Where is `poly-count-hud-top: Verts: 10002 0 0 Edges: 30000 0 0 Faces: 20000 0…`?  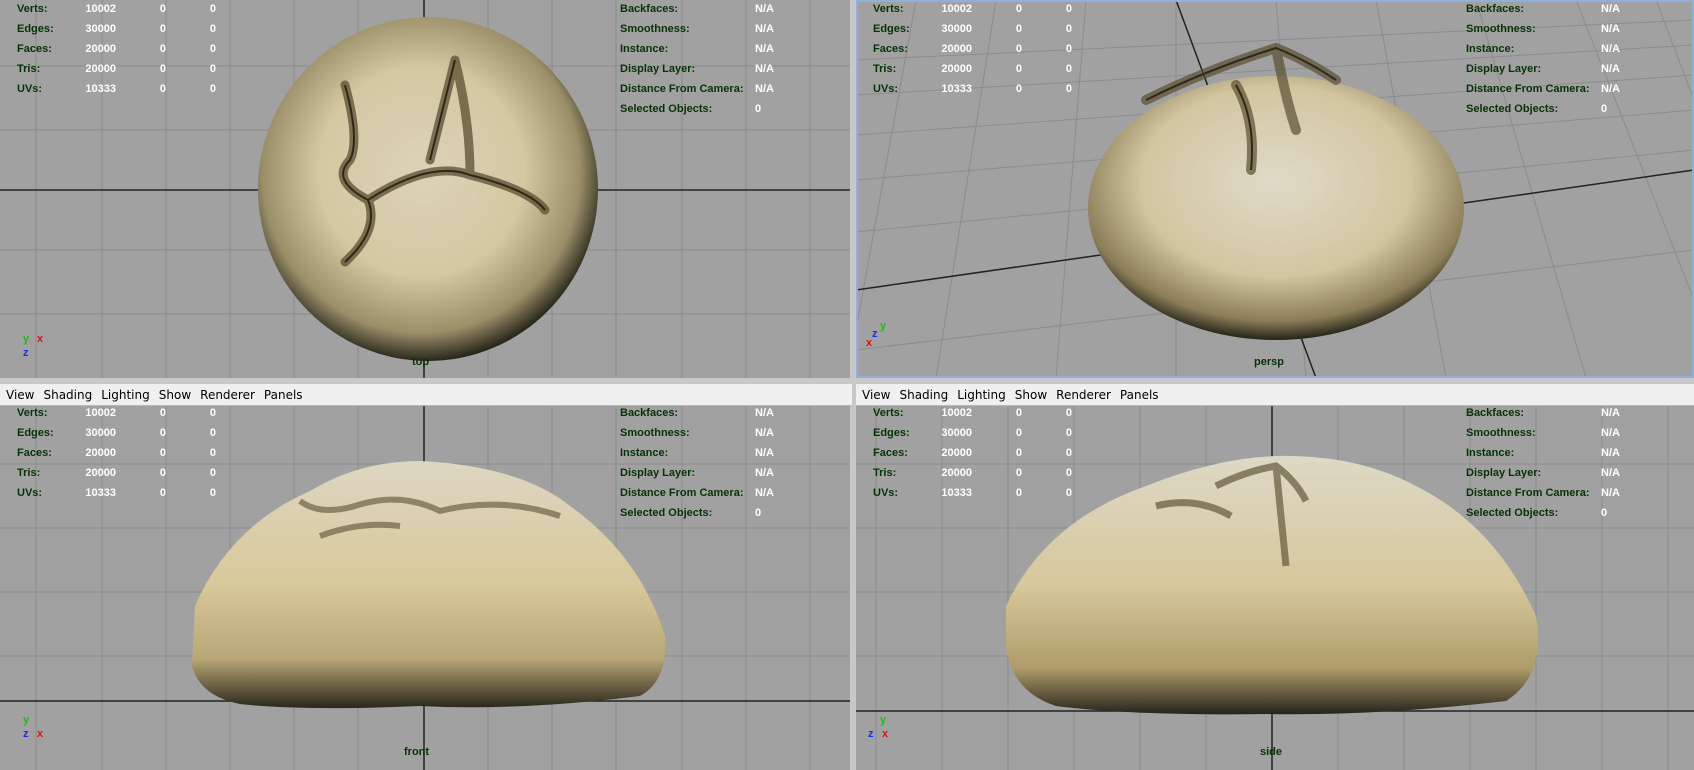 poly-count-hud-top: Verts: 10002 0 0 Edges: 30000 0 0 Faces: 20000 0… is located at coordinates (116, 49).